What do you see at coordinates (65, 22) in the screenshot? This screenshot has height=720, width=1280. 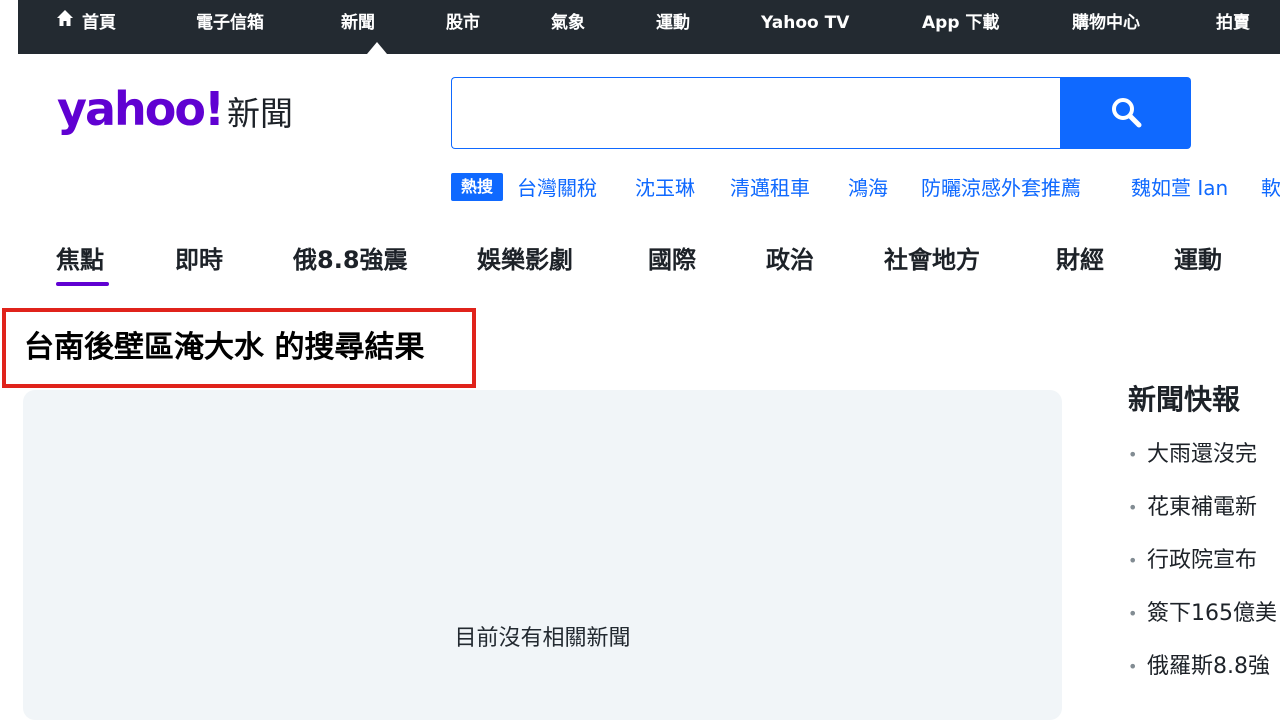 I see `home-icon` at bounding box center [65, 22].